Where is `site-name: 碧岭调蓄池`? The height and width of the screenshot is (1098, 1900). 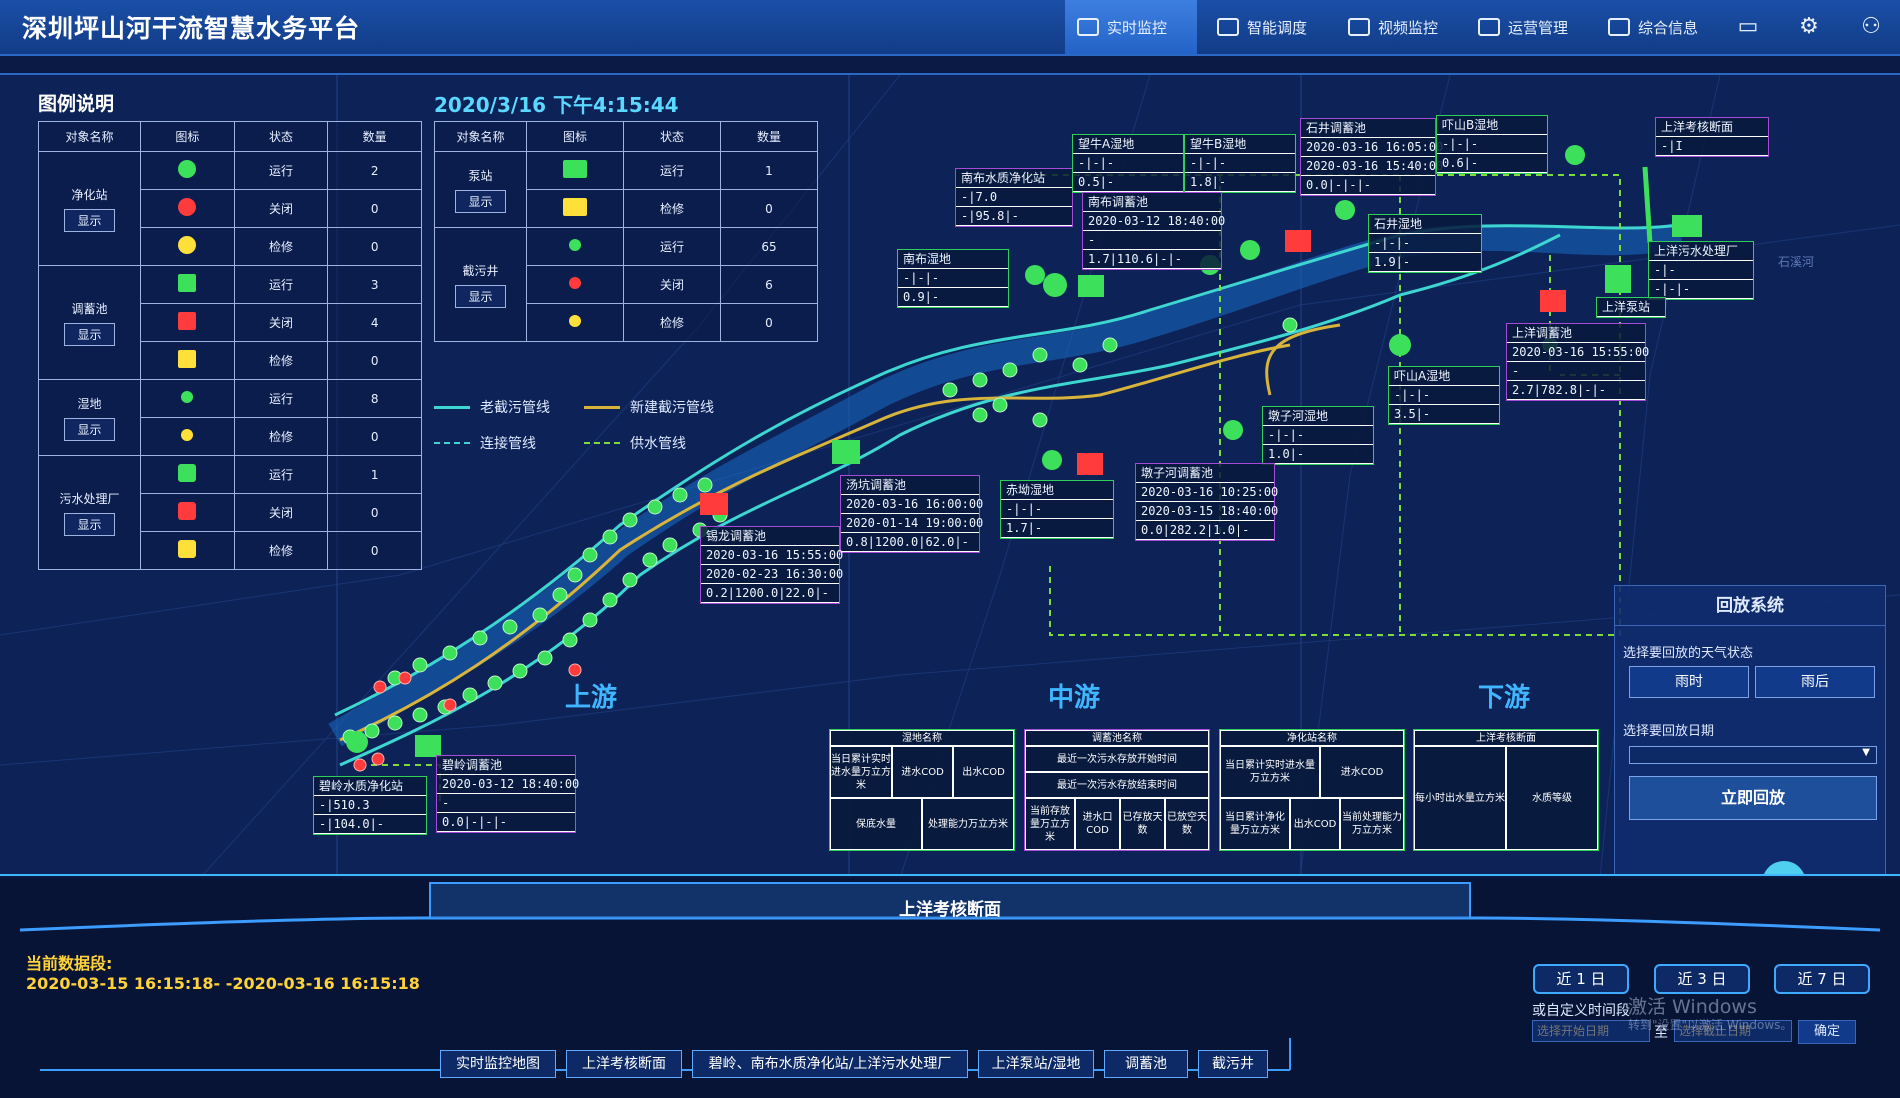
site-name: 碧岭调蓄池 is located at coordinates (506, 765).